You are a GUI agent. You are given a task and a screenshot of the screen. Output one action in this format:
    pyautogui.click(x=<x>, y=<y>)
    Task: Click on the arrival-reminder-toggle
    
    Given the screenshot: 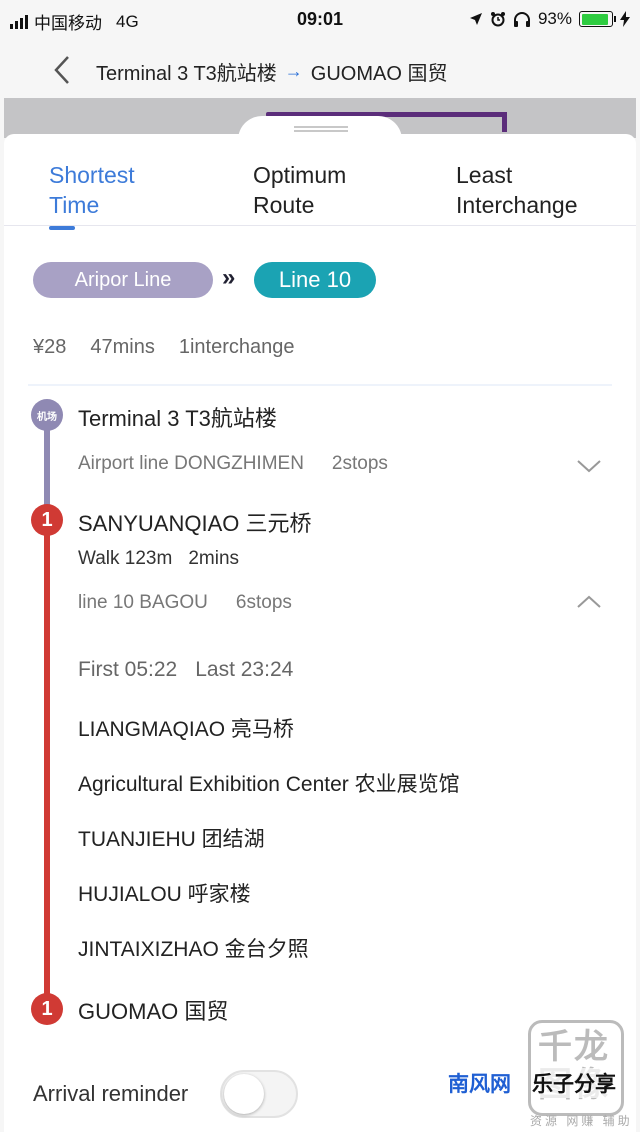 What is the action you would take?
    pyautogui.click(x=259, y=1094)
    